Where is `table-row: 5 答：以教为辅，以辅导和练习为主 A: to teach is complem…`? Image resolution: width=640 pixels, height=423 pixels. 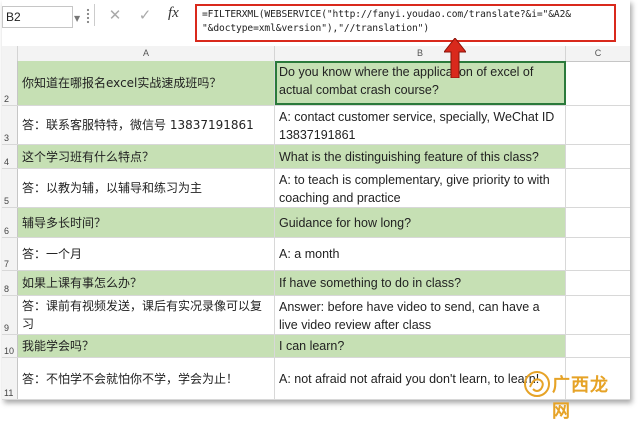 table-row: 5 答：以教为辅，以辅导和练习为主 A: to teach is complem… is located at coordinates (316, 188).